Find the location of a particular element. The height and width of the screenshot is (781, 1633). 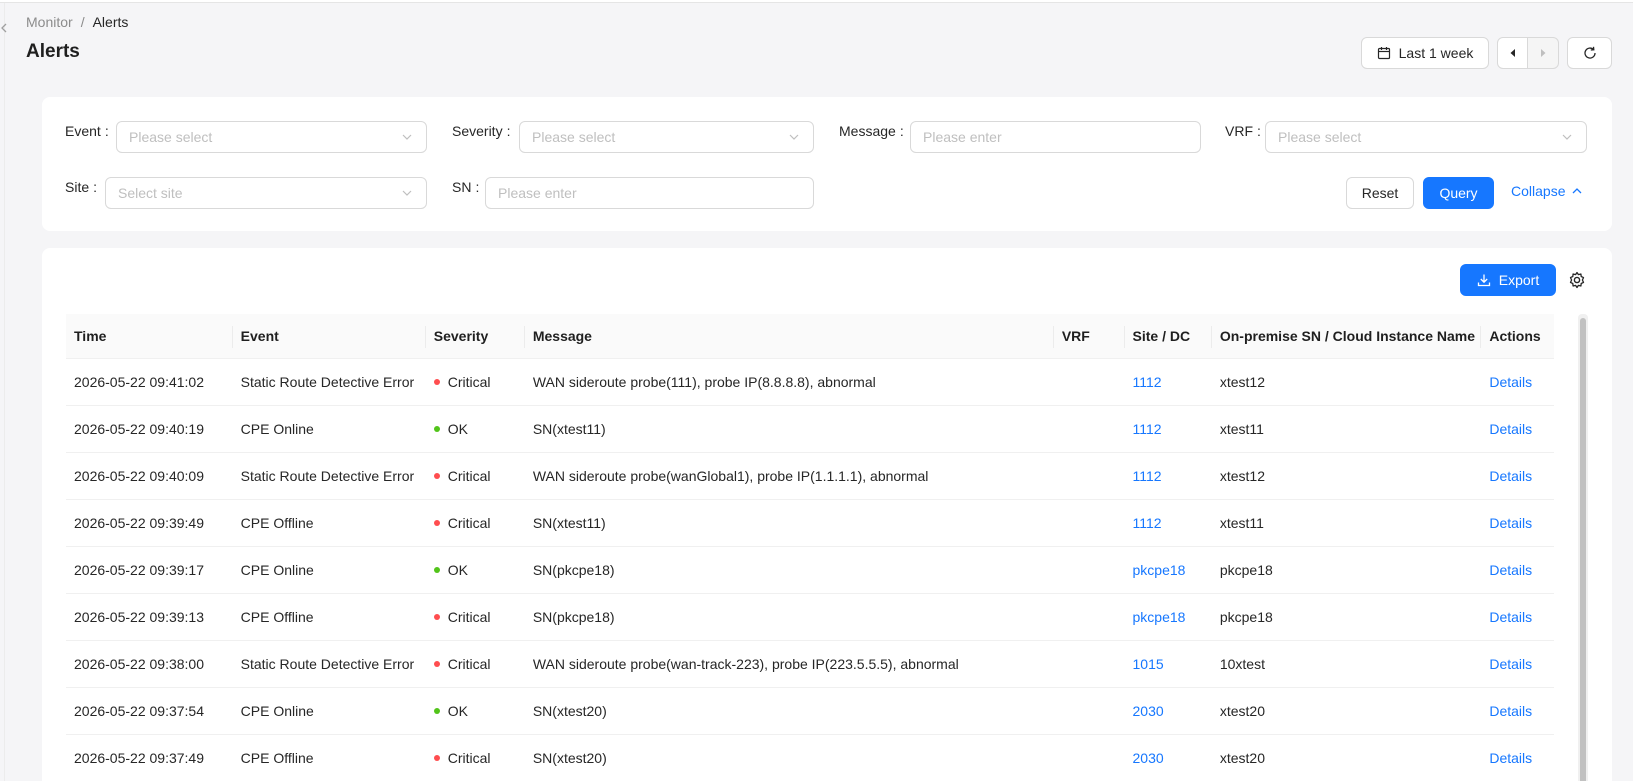

time-cell: 2026-05-22 09:39:49 is located at coordinates (139, 523).